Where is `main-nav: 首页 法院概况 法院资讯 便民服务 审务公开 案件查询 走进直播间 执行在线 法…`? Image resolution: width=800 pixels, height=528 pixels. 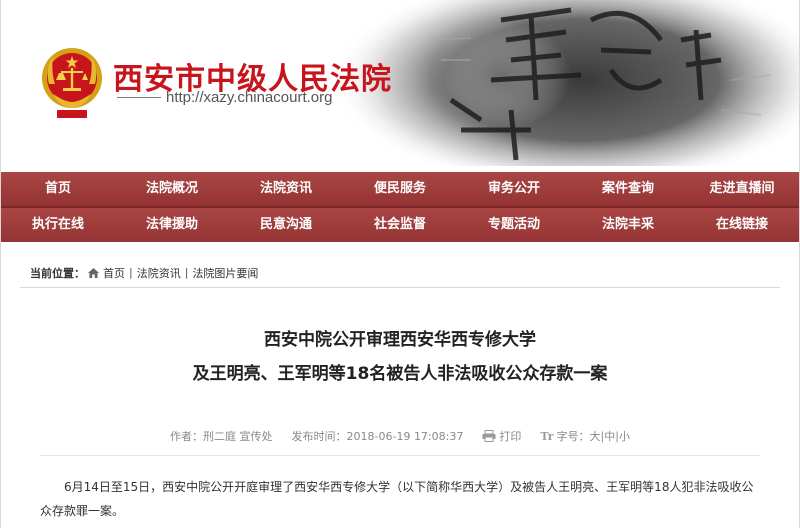 main-nav: 首页 法院概况 法院资讯 便民服务 审务公开 案件查询 走进直播间 执行在线 法… is located at coordinates (400, 207).